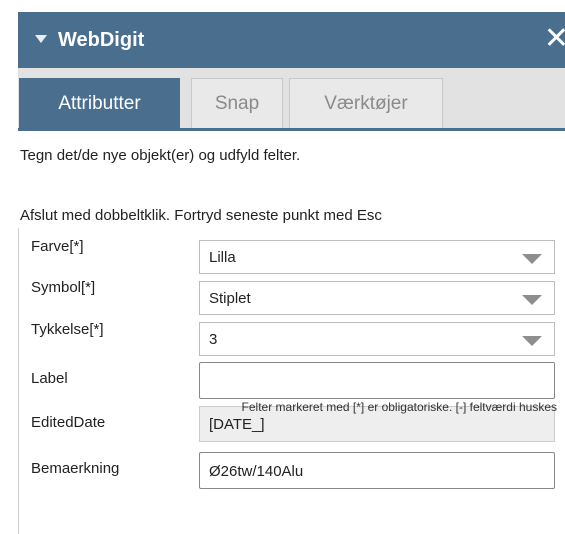 The width and height of the screenshot is (565, 534). What do you see at coordinates (213, 339) in the screenshot?
I see `tykkelse-value: 3` at bounding box center [213, 339].